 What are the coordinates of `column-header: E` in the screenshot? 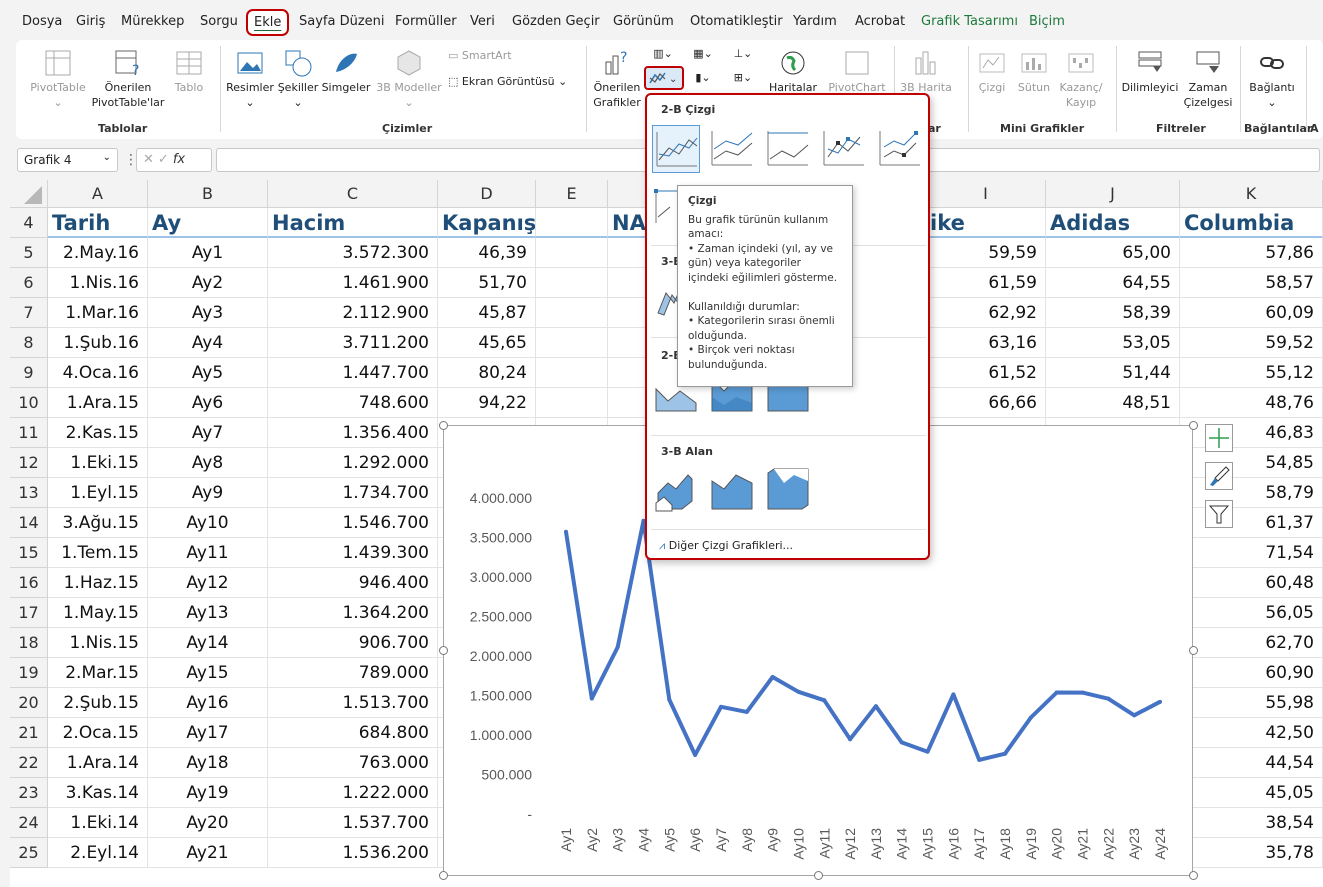 It's located at (572, 194).